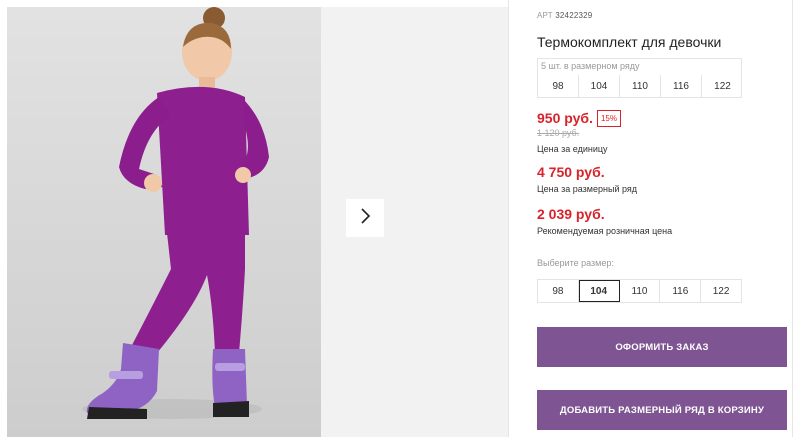 The width and height of the screenshot is (800, 437). I want to click on set-price: 4 750 руб., so click(571, 172).